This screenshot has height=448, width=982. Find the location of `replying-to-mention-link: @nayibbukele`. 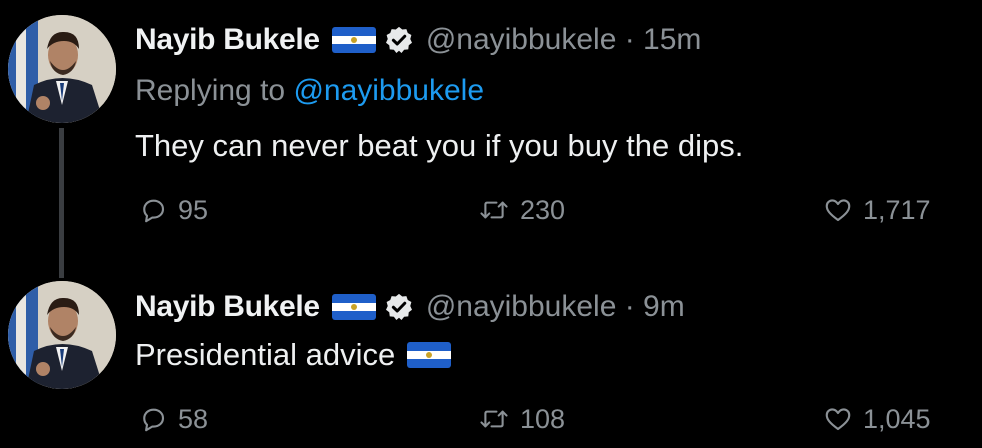

replying-to-mention-link: @nayibbukele is located at coordinates (388, 90).